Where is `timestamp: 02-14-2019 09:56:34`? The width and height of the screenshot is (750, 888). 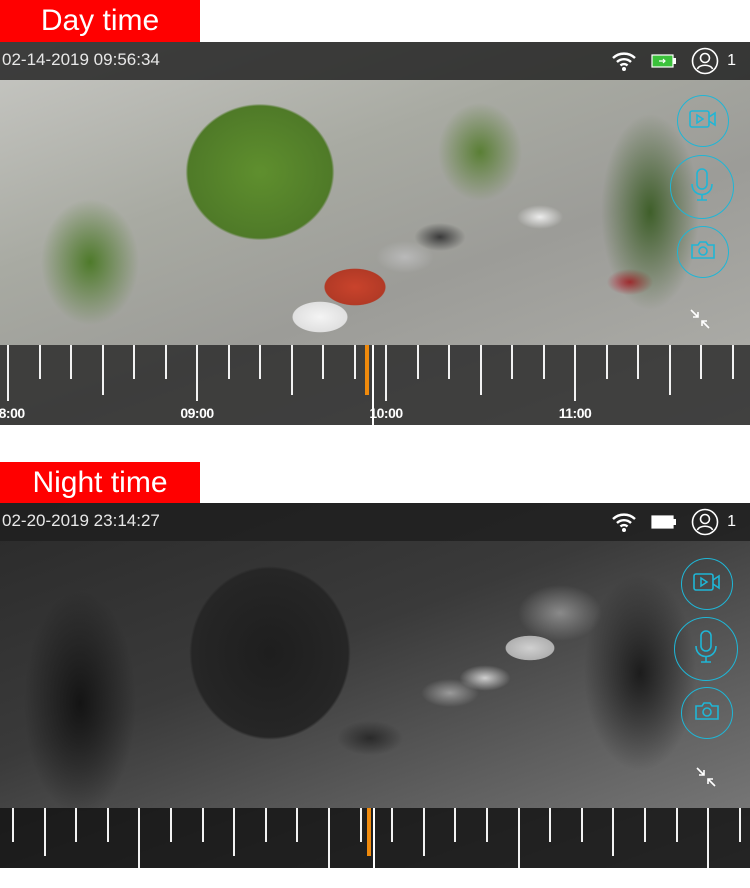 timestamp: 02-14-2019 09:56:34 is located at coordinates (81, 59).